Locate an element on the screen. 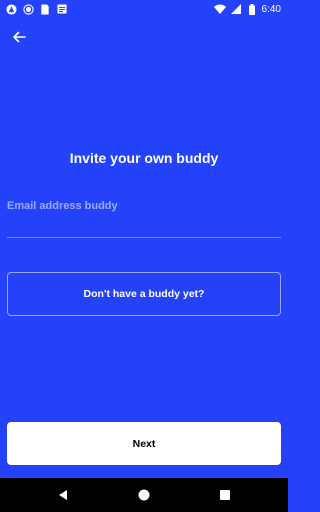  nav-recents-icon is located at coordinates (225, 495).